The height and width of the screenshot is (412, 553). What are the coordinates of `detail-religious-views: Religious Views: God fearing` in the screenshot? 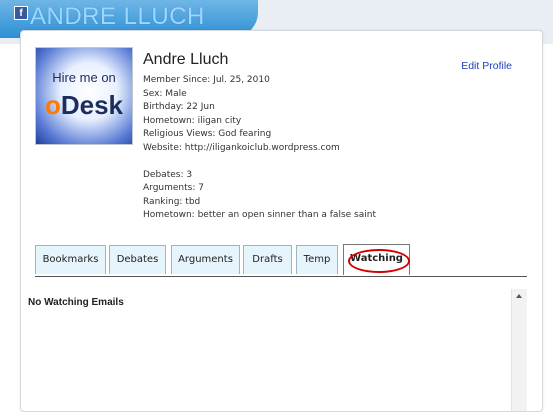 It's located at (207, 134).